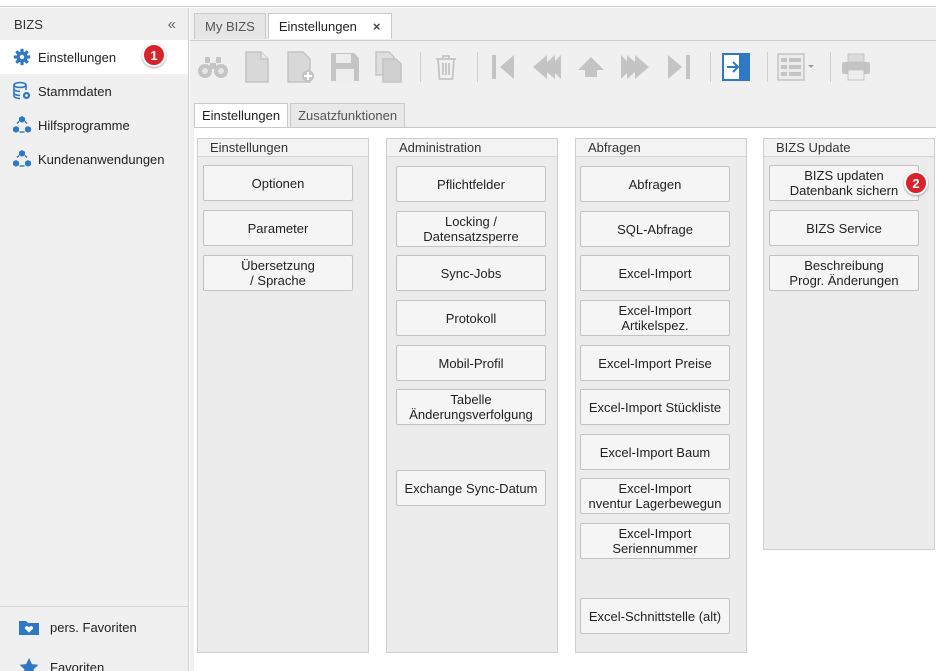  Describe the element at coordinates (29, 627) in the screenshot. I see `heart-folder-icon` at that location.